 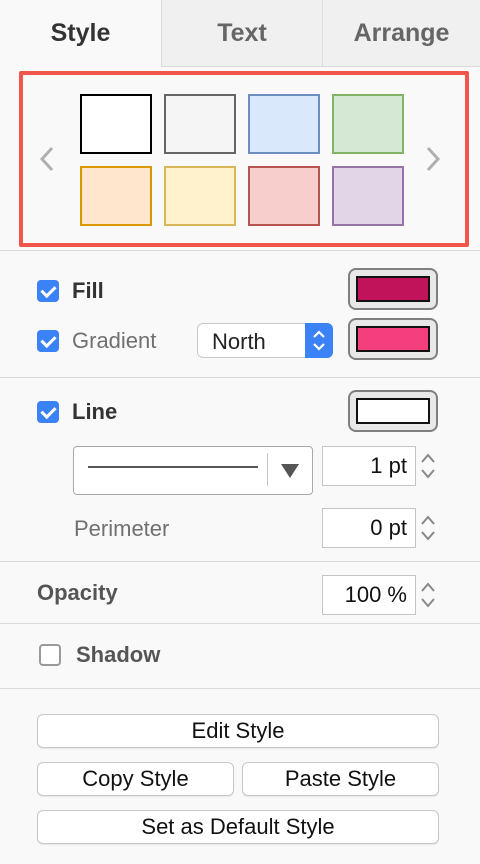 I want to click on line-pattern-preview, so click(x=173, y=467).